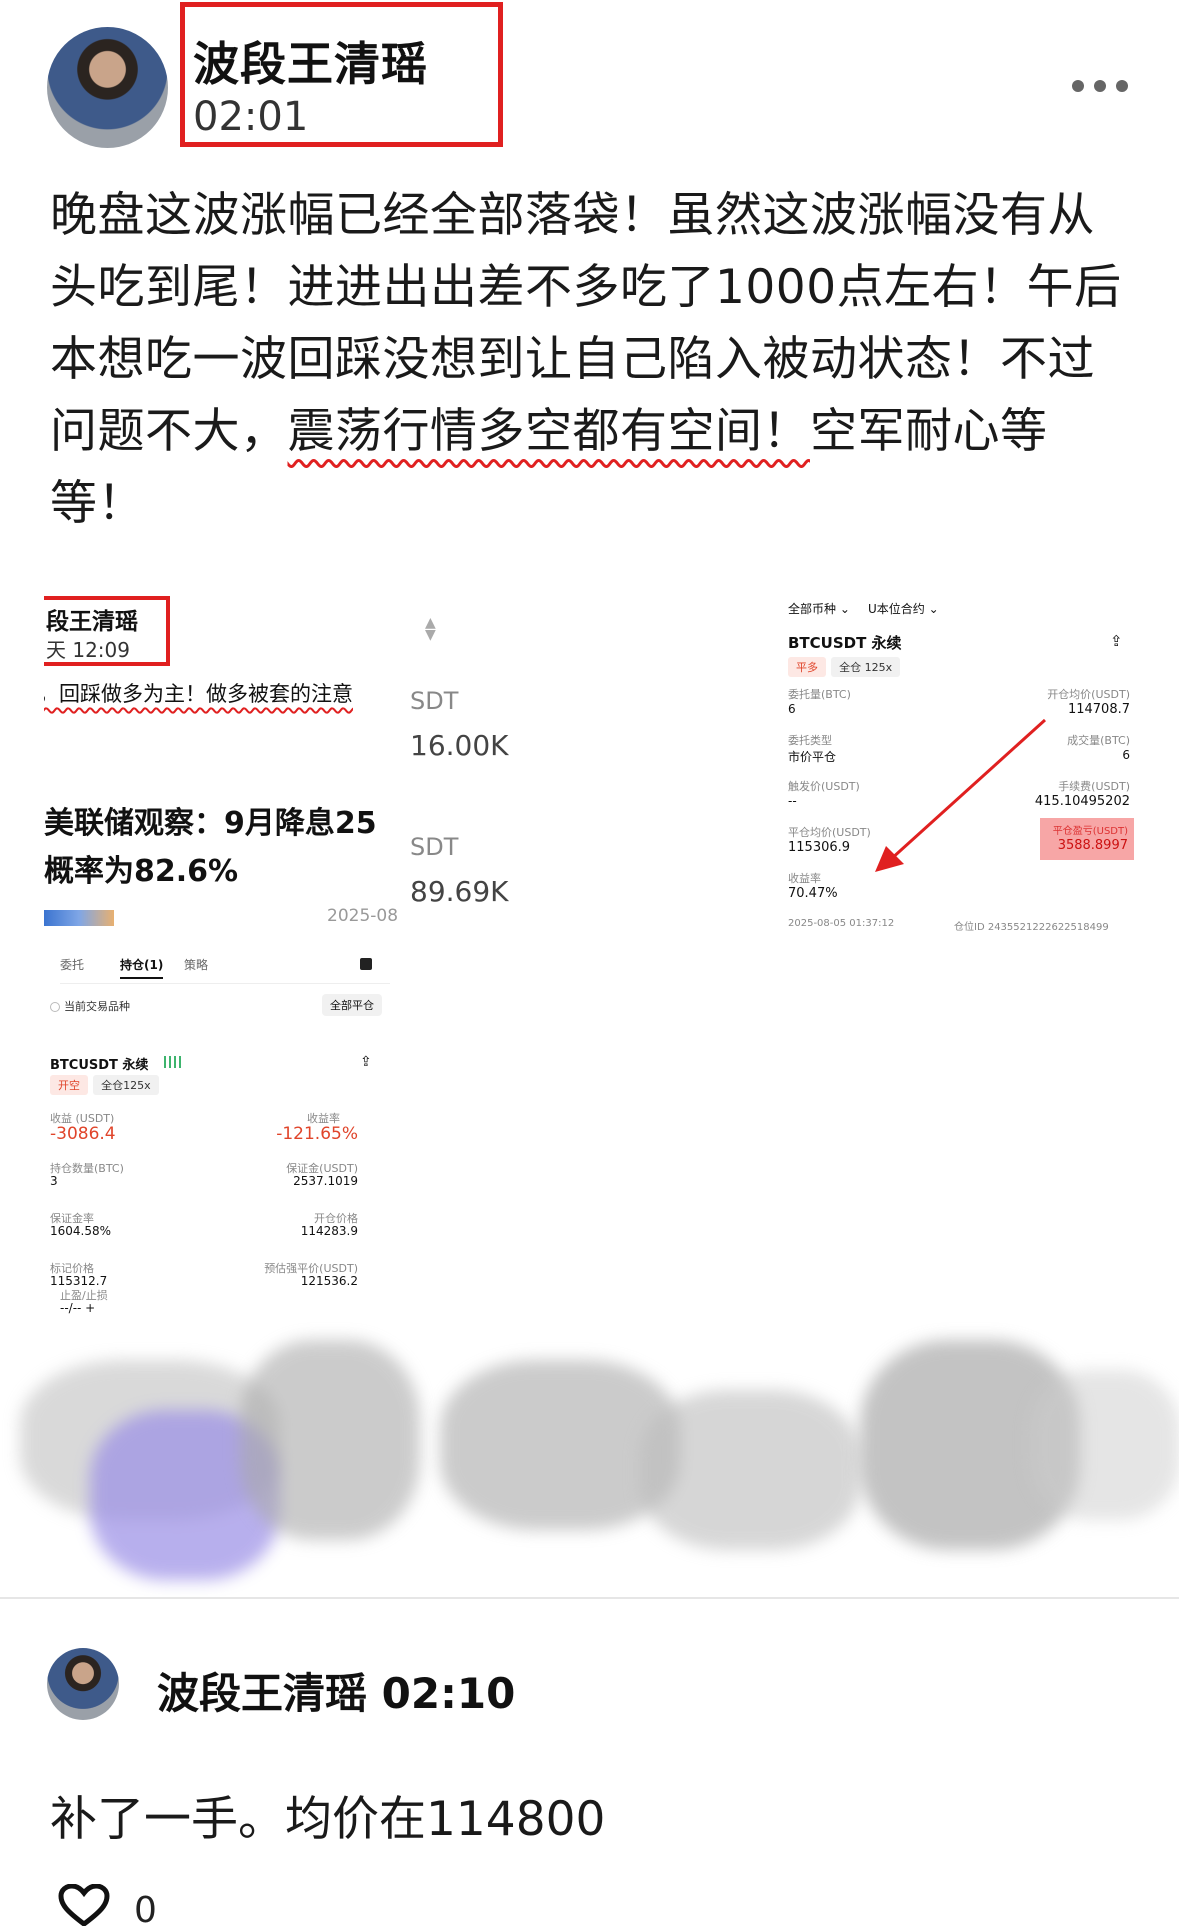 The width and height of the screenshot is (1179, 1926). What do you see at coordinates (572, 359) in the screenshot?
I see `post-line: 本想吃一波回踩没想到让自己陷入被动状态！不过` at bounding box center [572, 359].